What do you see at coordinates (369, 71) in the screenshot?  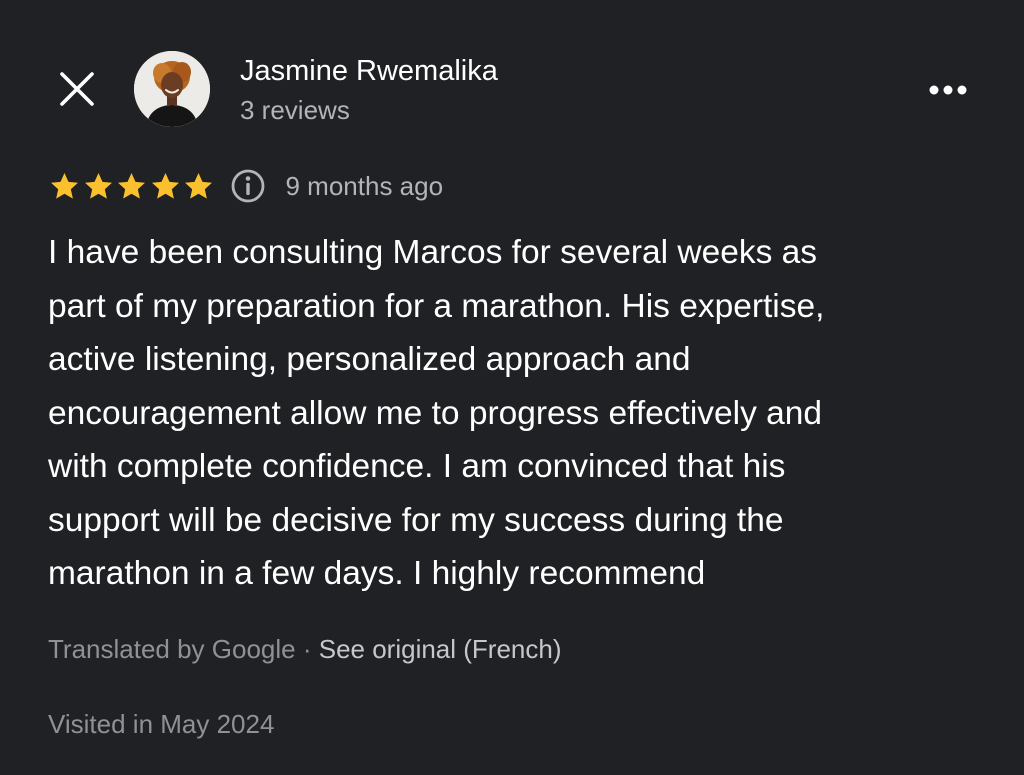 I see `author-name: Jasmine Rwemalika` at bounding box center [369, 71].